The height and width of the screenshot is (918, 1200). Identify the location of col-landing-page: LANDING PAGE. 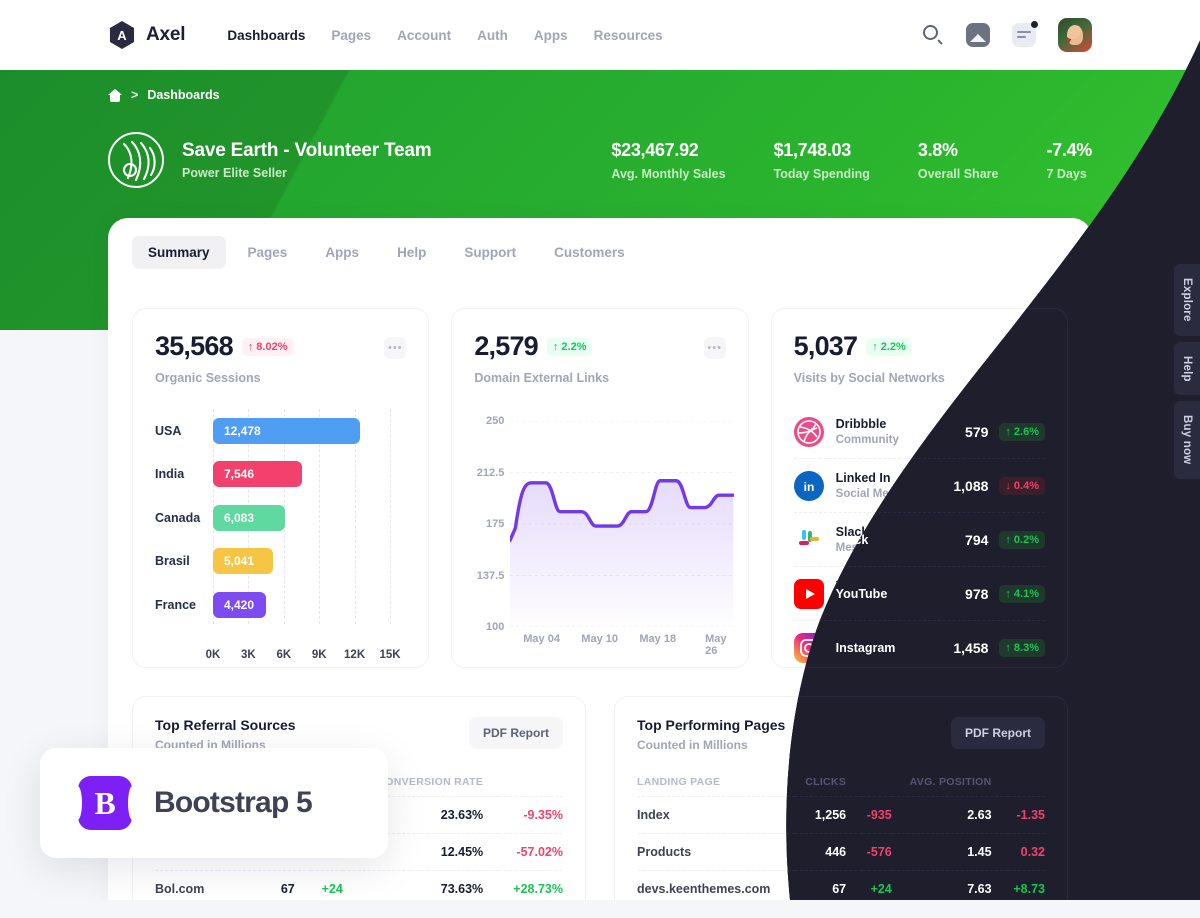
(679, 782).